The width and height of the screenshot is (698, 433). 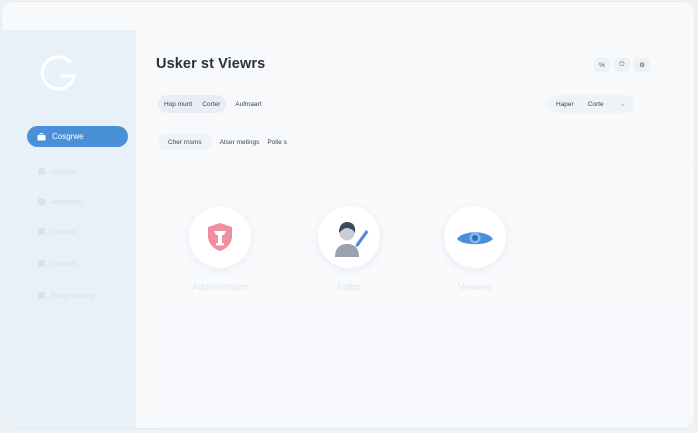 I want to click on role-card-editor: Editor, so click(x=349, y=249).